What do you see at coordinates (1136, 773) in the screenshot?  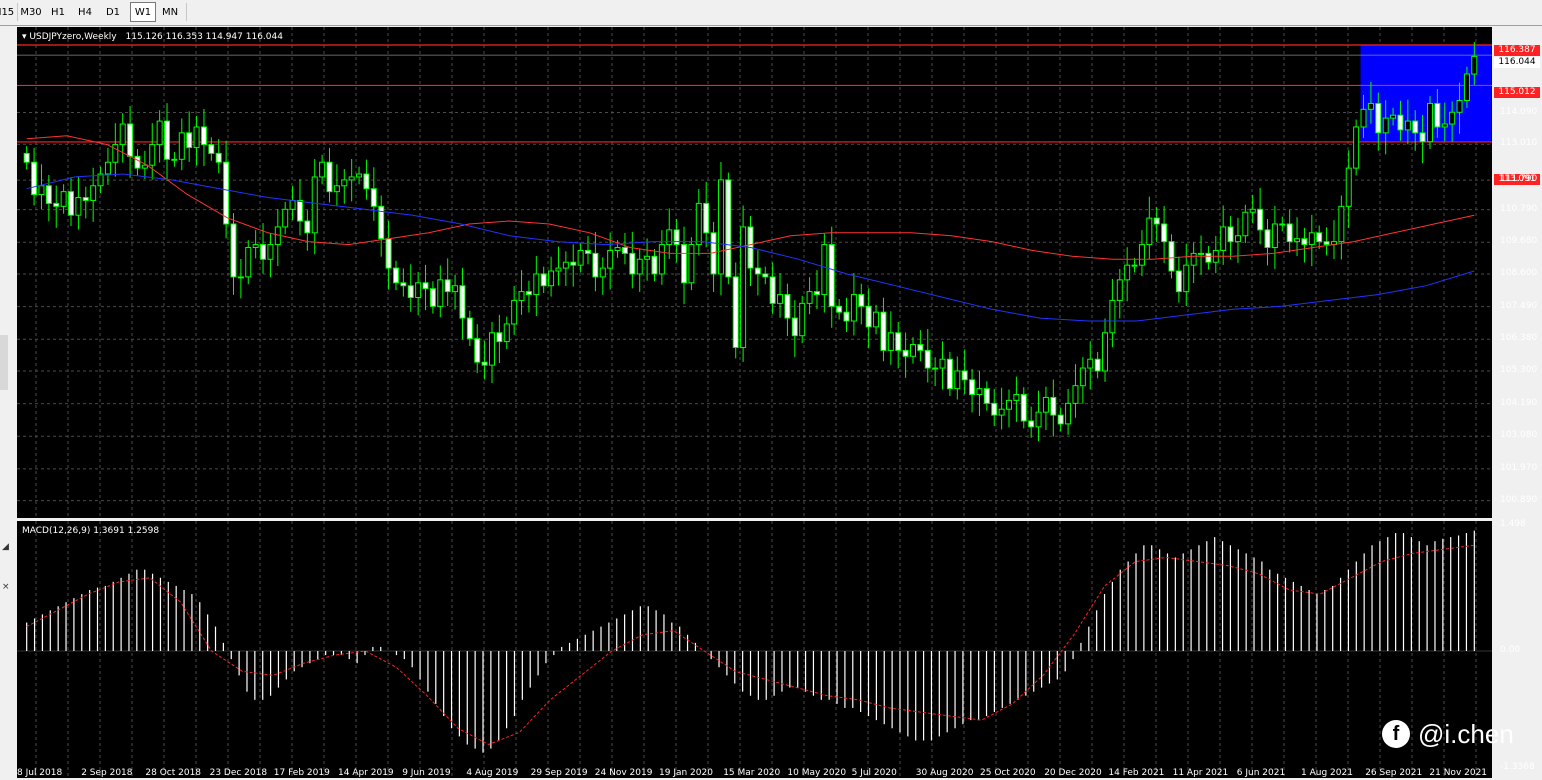 I see `date-scale-label: 14 Feb 2021` at bounding box center [1136, 773].